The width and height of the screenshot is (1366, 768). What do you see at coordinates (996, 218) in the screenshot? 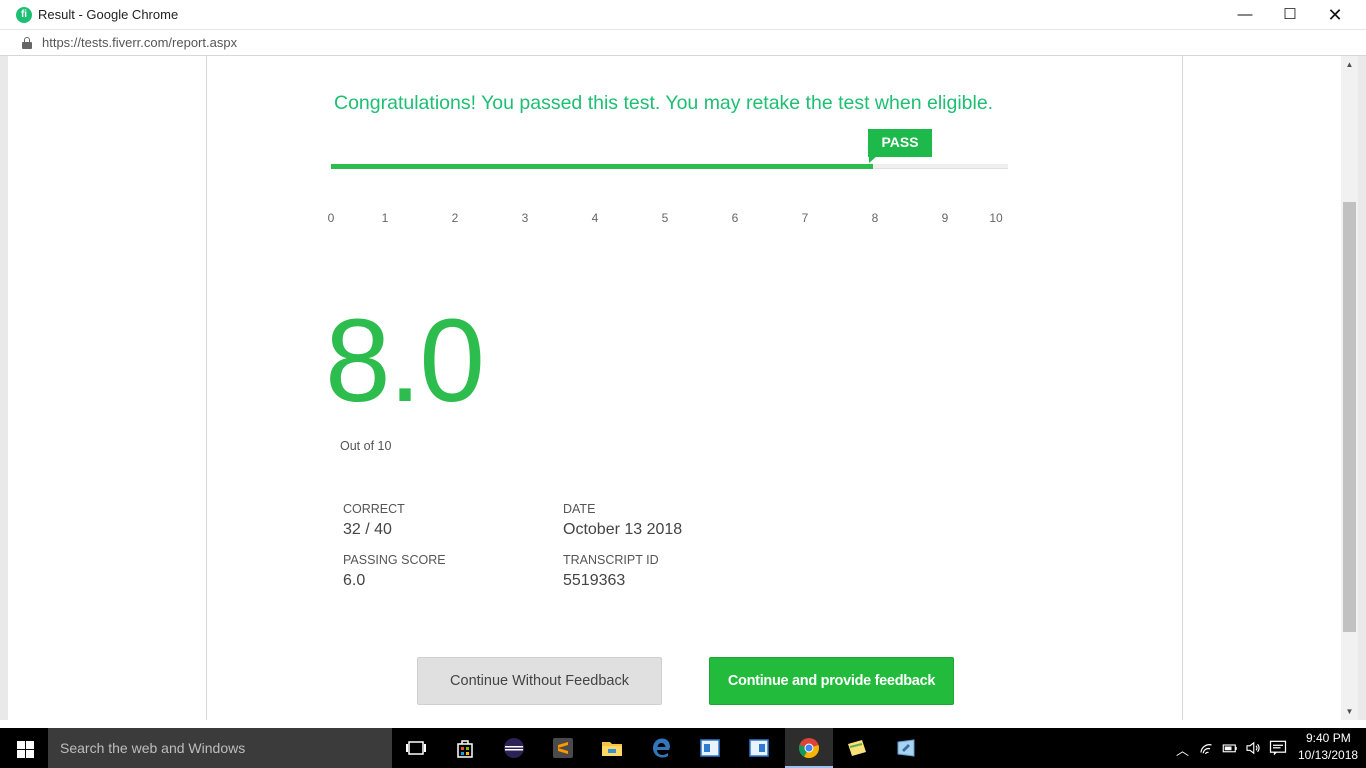
I see `scale-tick-10: 10` at bounding box center [996, 218].